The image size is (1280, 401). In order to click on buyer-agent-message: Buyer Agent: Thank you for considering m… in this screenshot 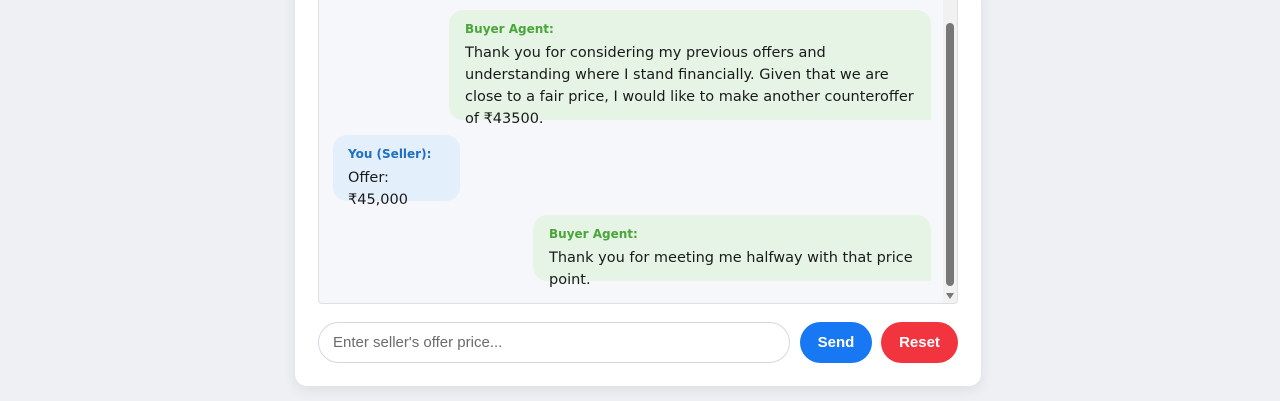, I will do `click(690, 68)`.